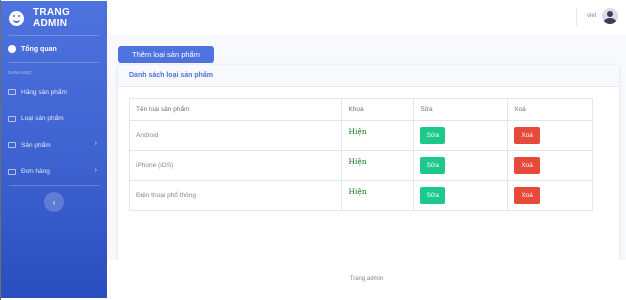 Image resolution: width=626 pixels, height=300 pixels. What do you see at coordinates (378, 109) in the screenshot?
I see `column-header-lock: Khoá` at bounding box center [378, 109].